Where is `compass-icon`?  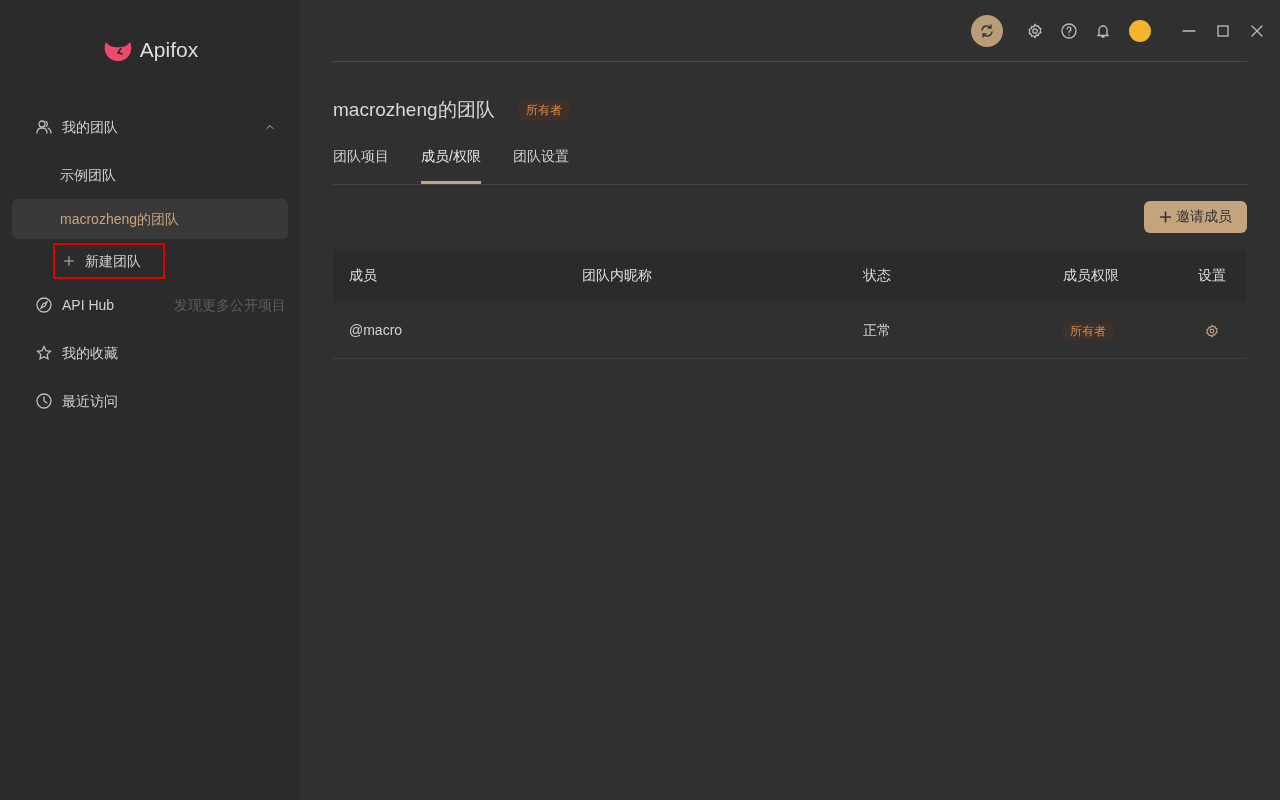
compass-icon is located at coordinates (44, 305).